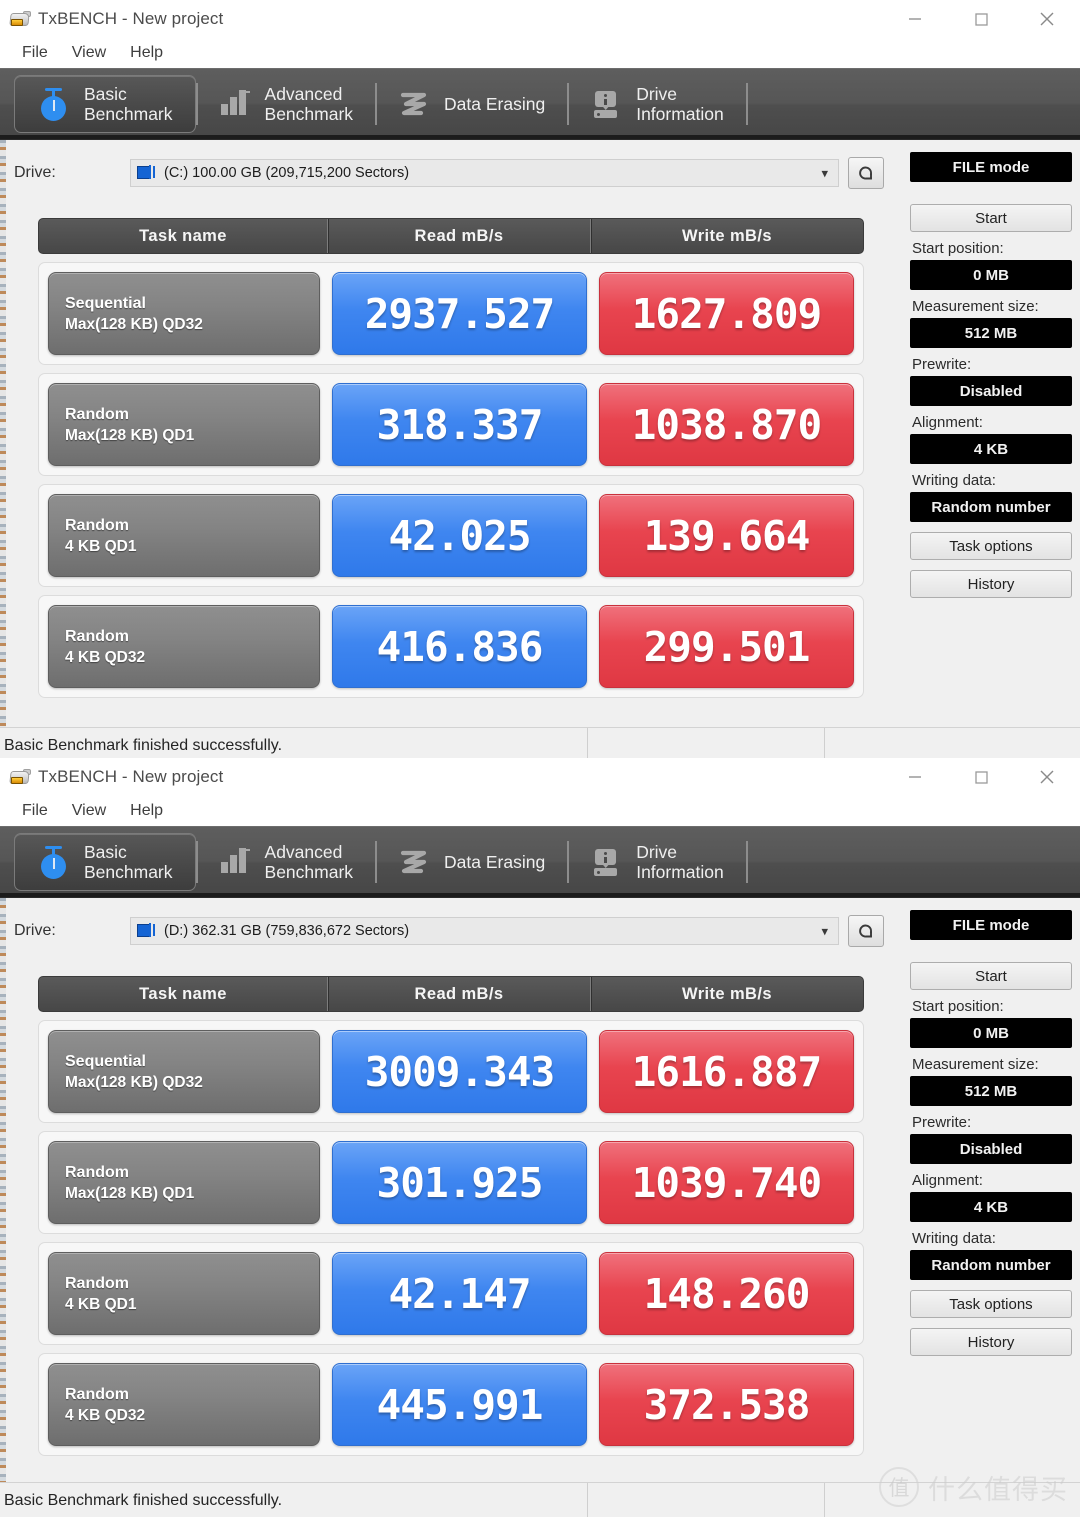  What do you see at coordinates (484, 173) in the screenshot?
I see `drive-select: (C:) 100.00 GB (209,715,200 Sectors) ▾` at bounding box center [484, 173].